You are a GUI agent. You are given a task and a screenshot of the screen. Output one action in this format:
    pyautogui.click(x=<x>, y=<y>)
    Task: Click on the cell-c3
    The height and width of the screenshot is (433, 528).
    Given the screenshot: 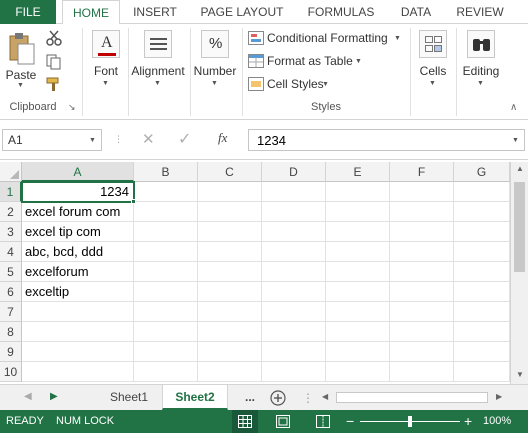 What is the action you would take?
    pyautogui.click(x=230, y=232)
    